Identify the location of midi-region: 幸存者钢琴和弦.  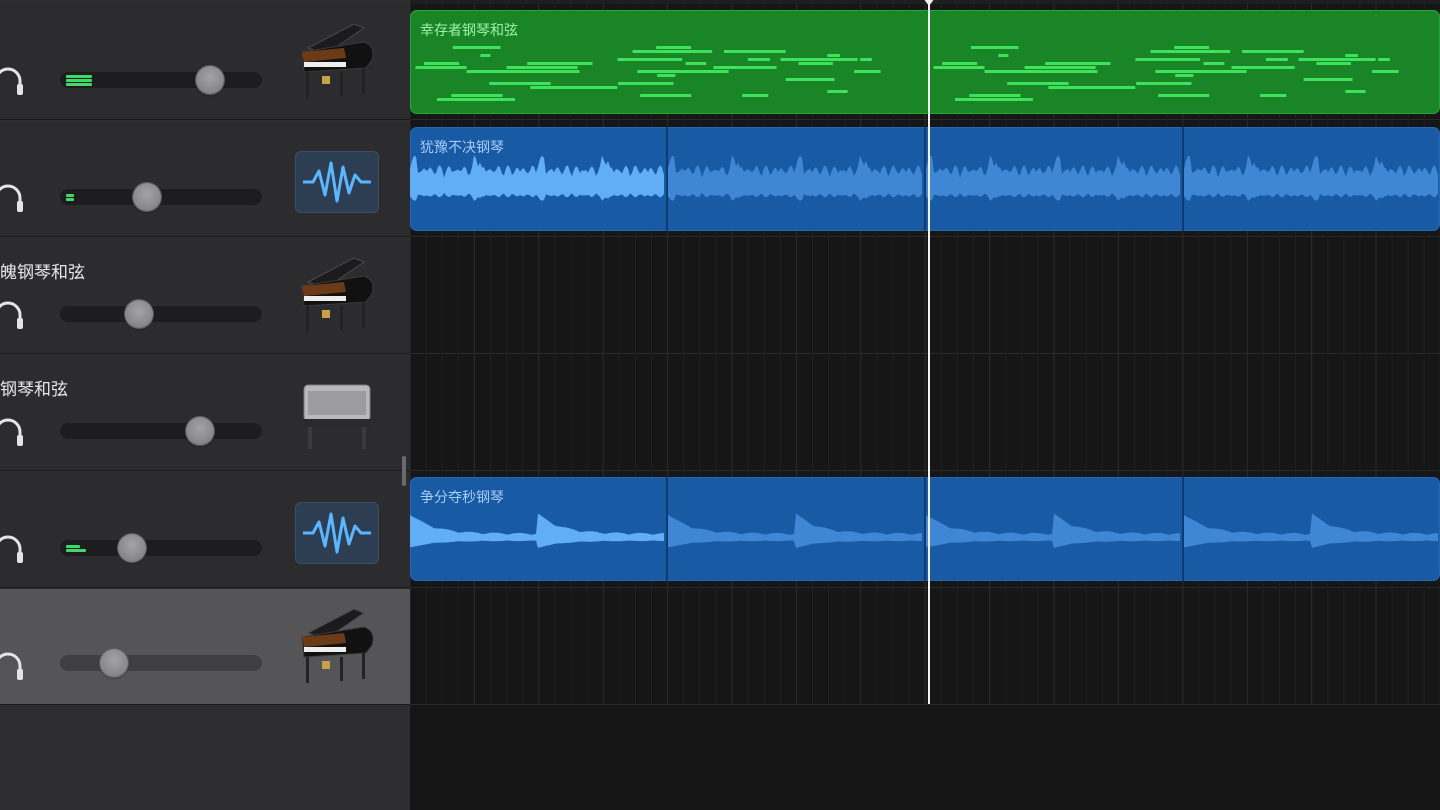
(925, 62).